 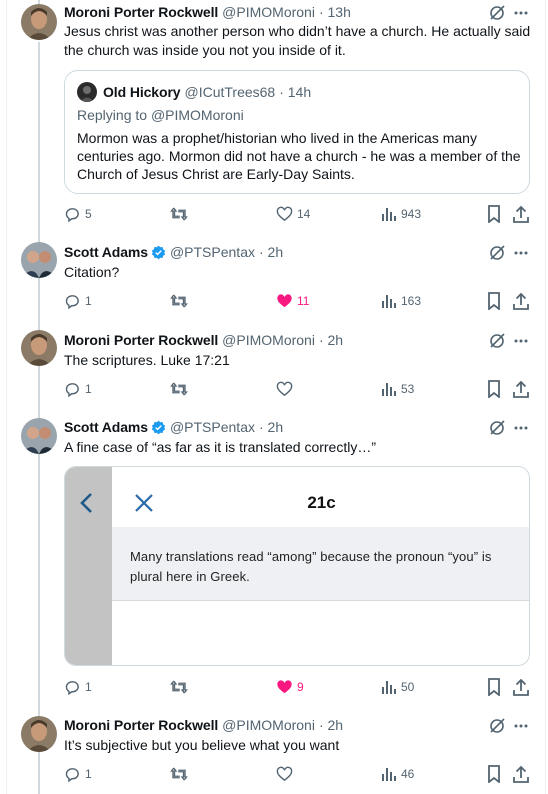 I want to click on like-button: 14, so click(x=293, y=214).